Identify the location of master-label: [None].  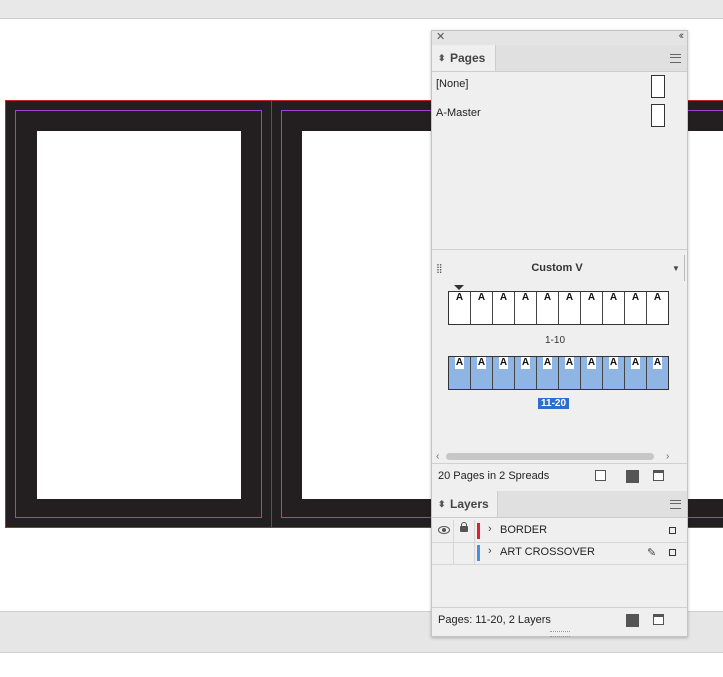
(452, 84).